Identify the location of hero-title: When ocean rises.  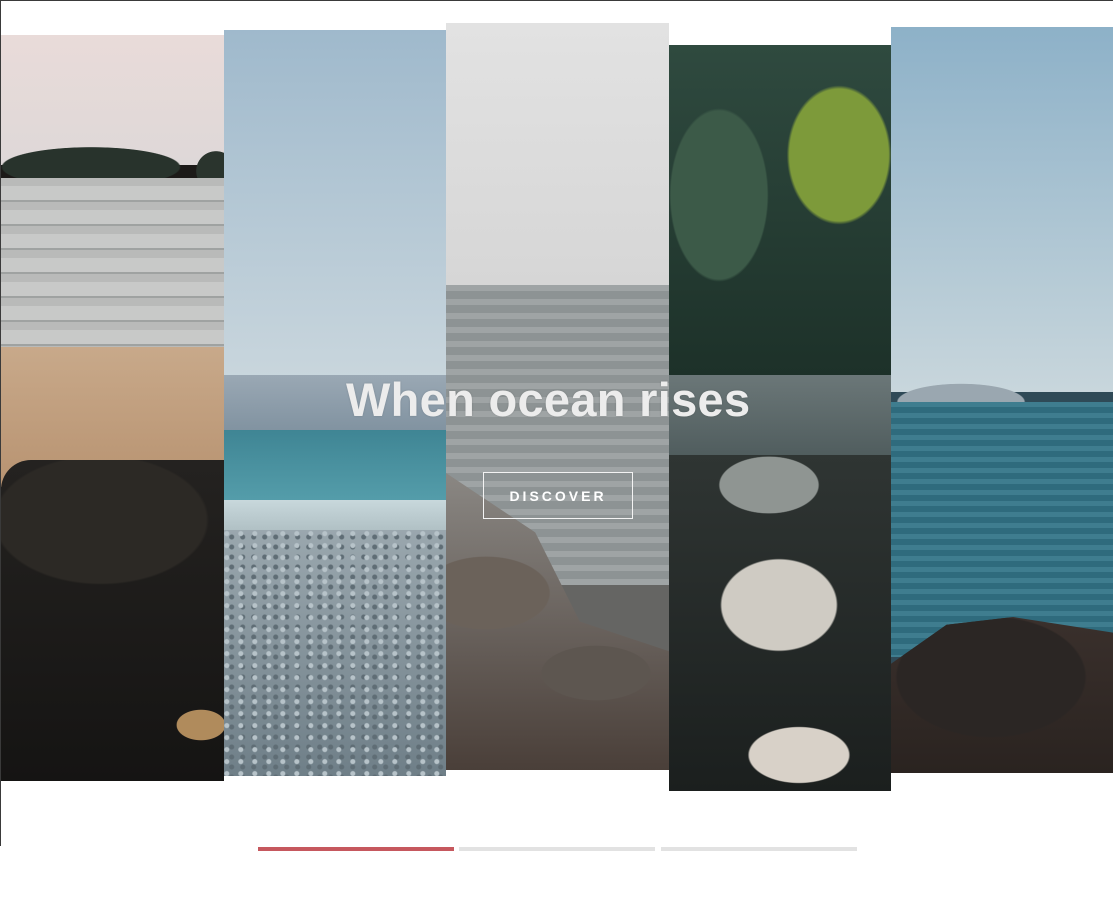
(548, 399).